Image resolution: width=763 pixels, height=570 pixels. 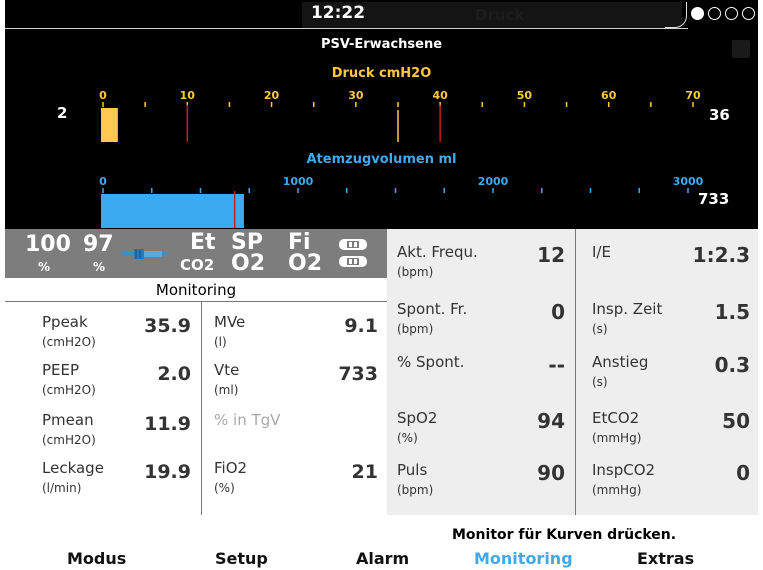 I want to click on metric-unit: (s), so click(x=600, y=382).